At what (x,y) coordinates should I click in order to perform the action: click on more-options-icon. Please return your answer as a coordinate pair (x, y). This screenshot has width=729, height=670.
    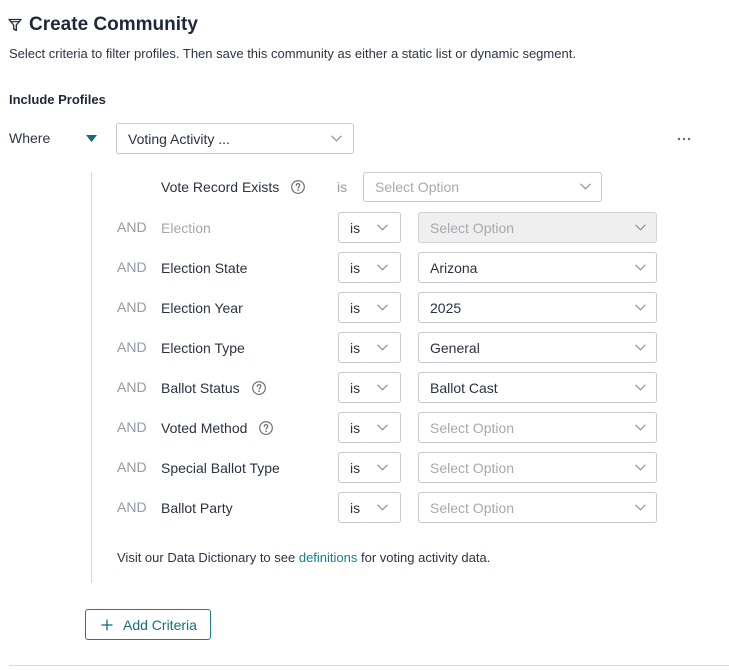
    Looking at the image, I should click on (684, 139).